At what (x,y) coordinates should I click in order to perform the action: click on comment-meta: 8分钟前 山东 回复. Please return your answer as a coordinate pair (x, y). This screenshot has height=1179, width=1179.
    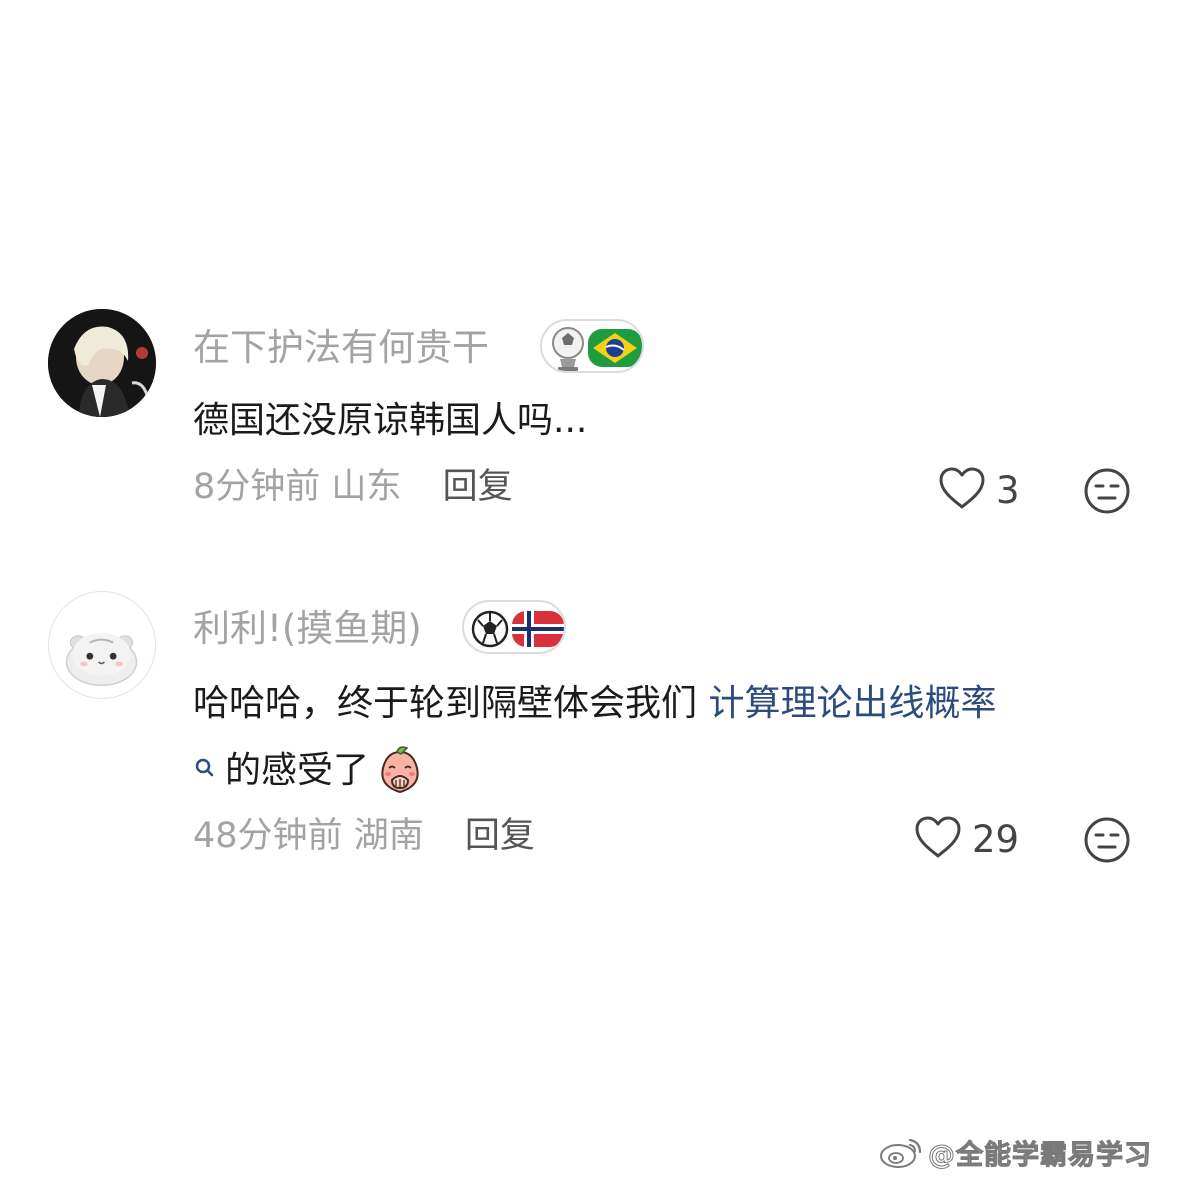
    Looking at the image, I should click on (353, 487).